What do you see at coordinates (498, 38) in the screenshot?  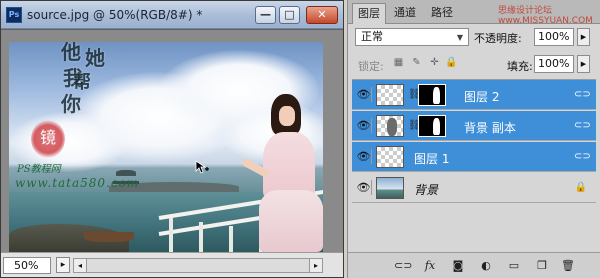 I see `opacity-label: 不透明度:` at bounding box center [498, 38].